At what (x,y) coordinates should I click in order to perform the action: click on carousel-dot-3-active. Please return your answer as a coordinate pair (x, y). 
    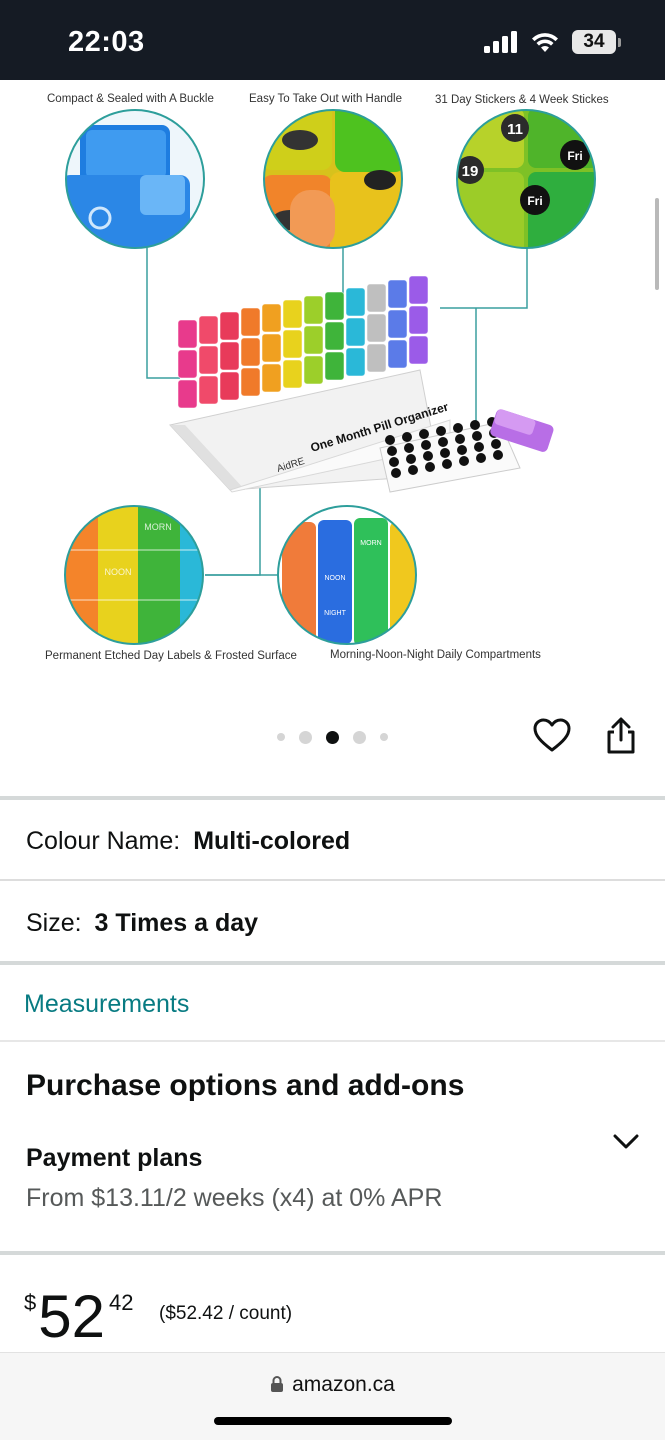
    Looking at the image, I should click on (332, 737).